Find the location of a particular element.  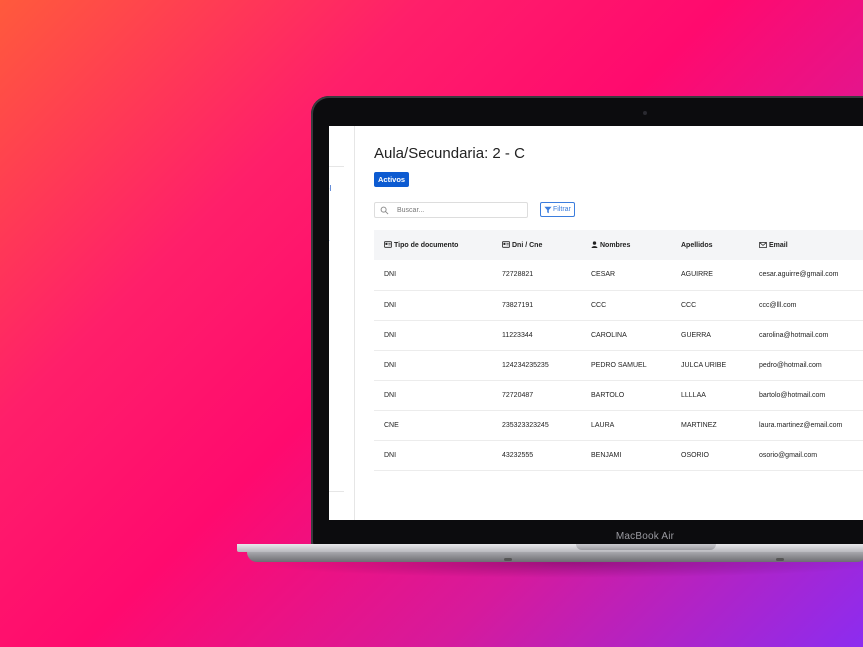

cell-email: osorio@gmail.com is located at coordinates (788, 455).